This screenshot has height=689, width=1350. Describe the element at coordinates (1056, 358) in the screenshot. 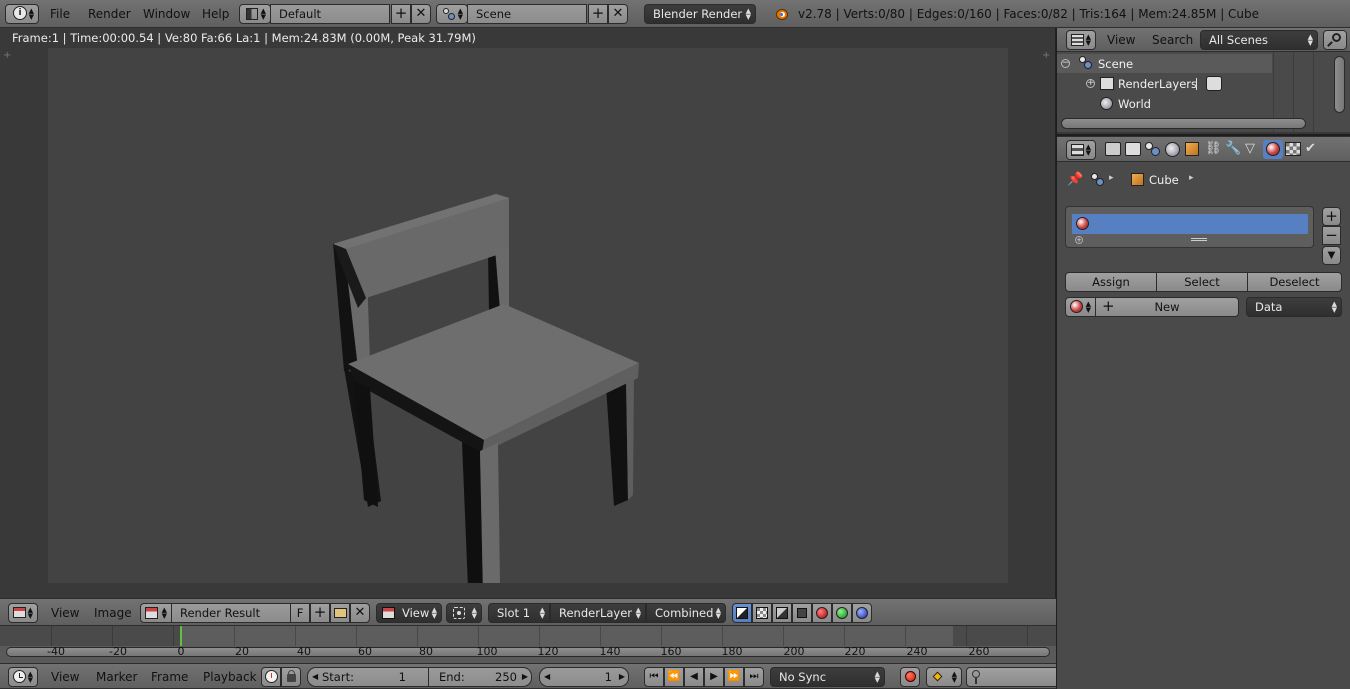

I see `area-divider-vertical` at that location.